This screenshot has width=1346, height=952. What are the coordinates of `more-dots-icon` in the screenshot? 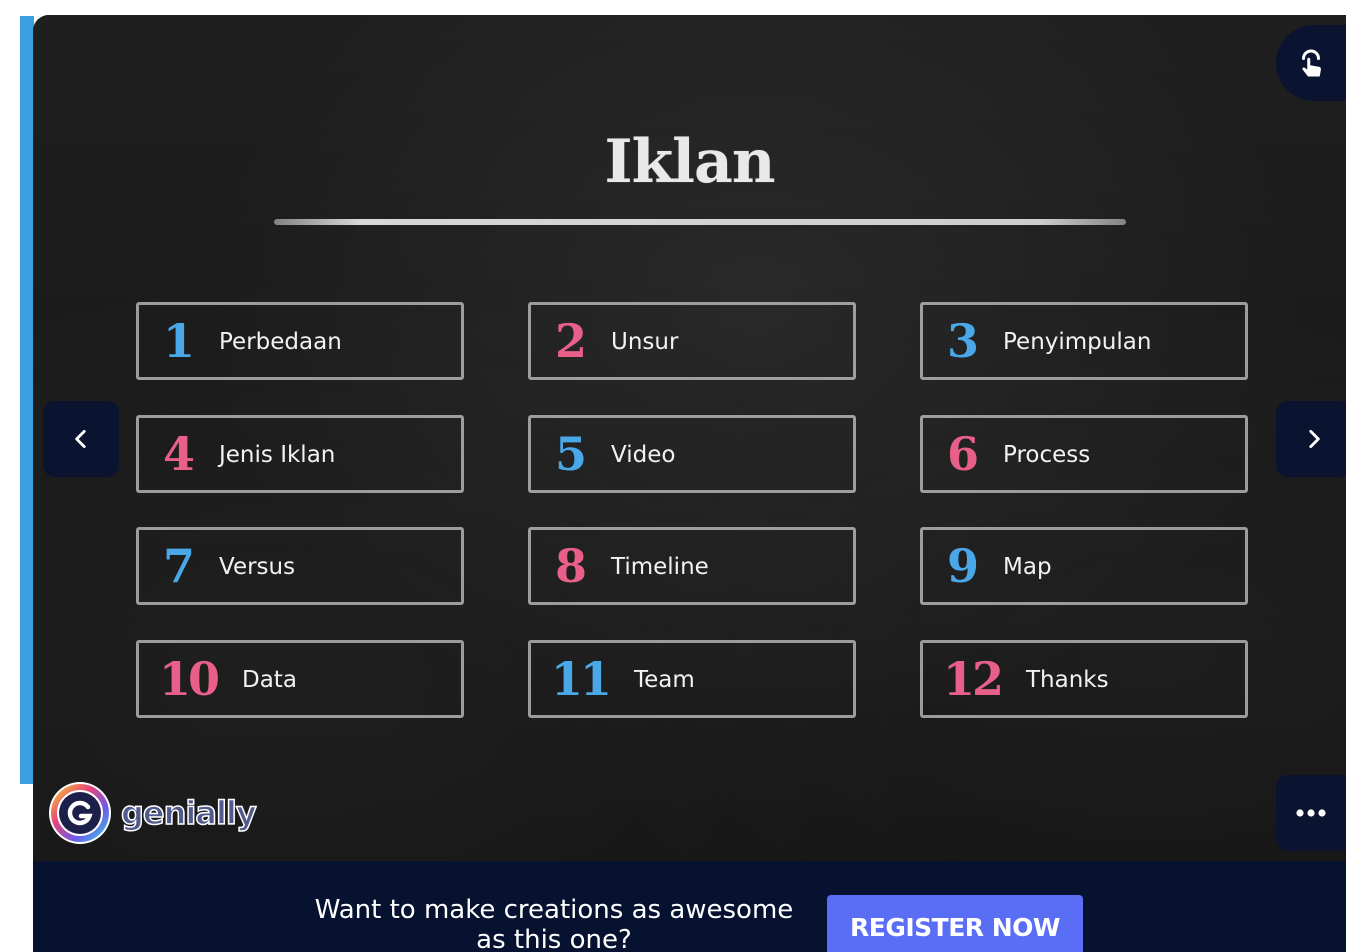 It's located at (1311, 813).